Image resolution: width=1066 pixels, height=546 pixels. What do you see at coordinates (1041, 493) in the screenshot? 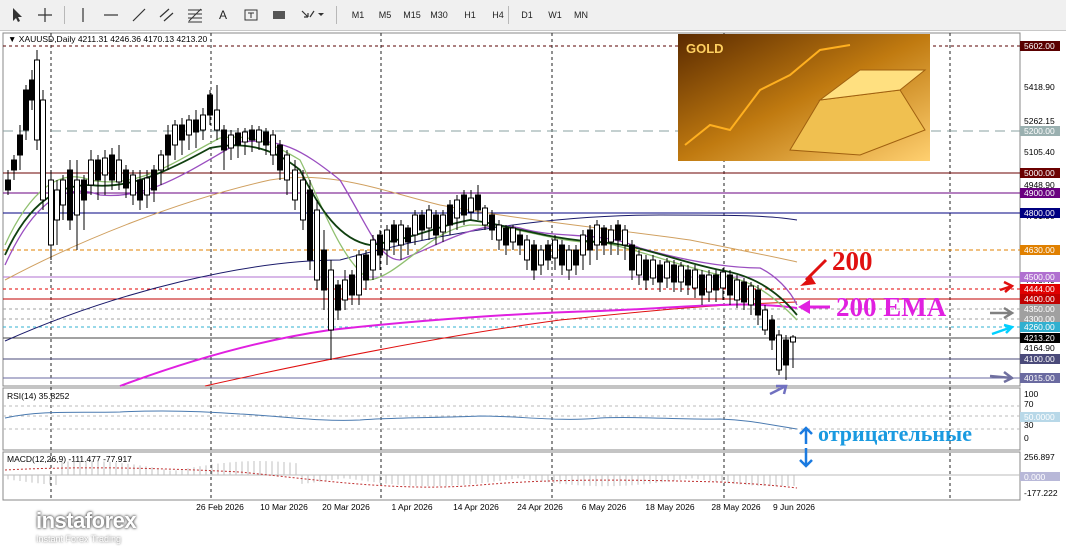
I see `macd-axis-tick: -177.222` at bounding box center [1041, 493].